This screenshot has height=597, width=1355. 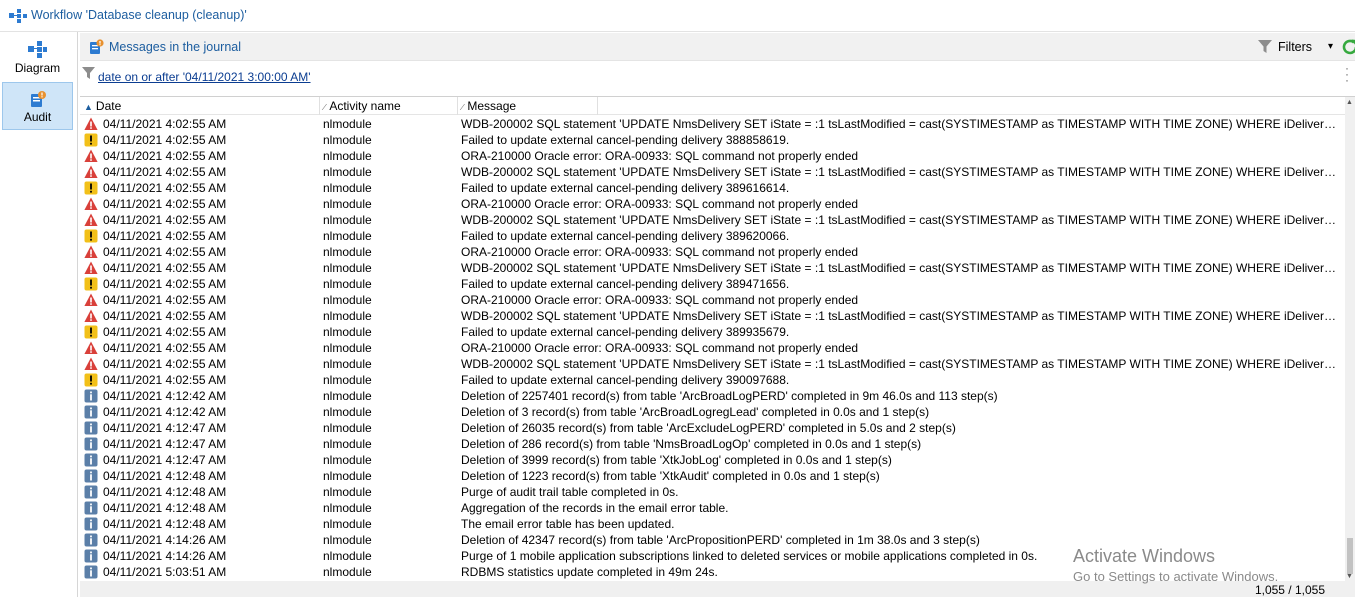 I want to click on scroll-down-icon: ▼, so click(x=1349, y=576).